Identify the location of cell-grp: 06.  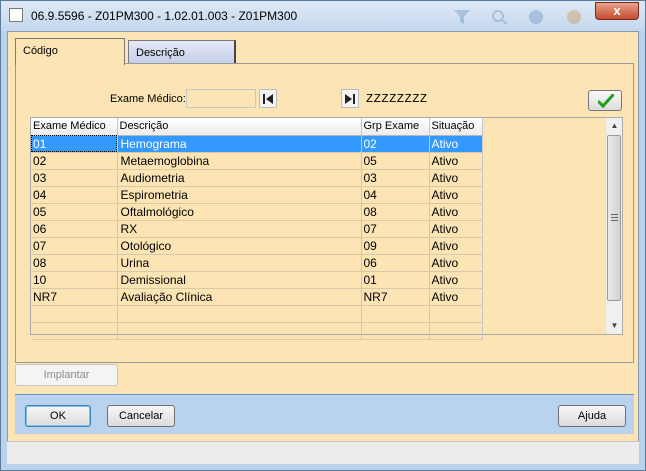
(395, 263).